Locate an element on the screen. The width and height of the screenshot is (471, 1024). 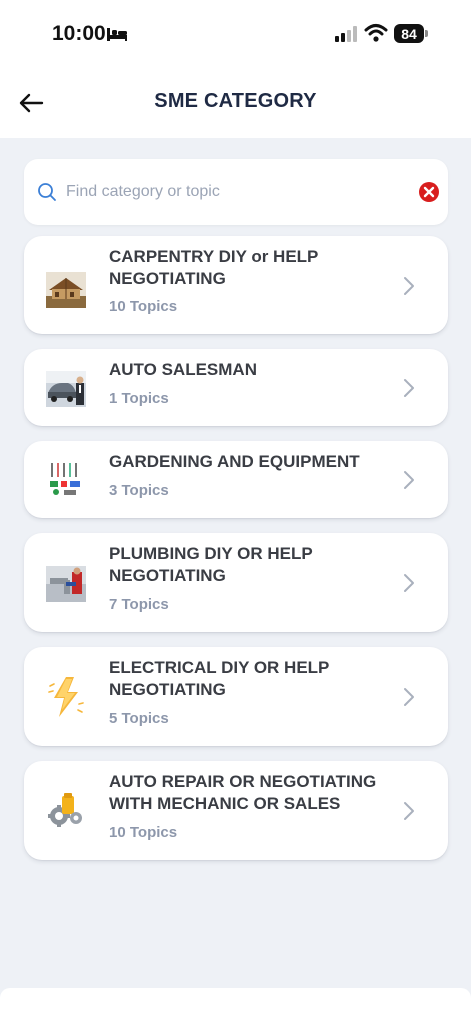
battery-level: 84 is located at coordinates (409, 33).